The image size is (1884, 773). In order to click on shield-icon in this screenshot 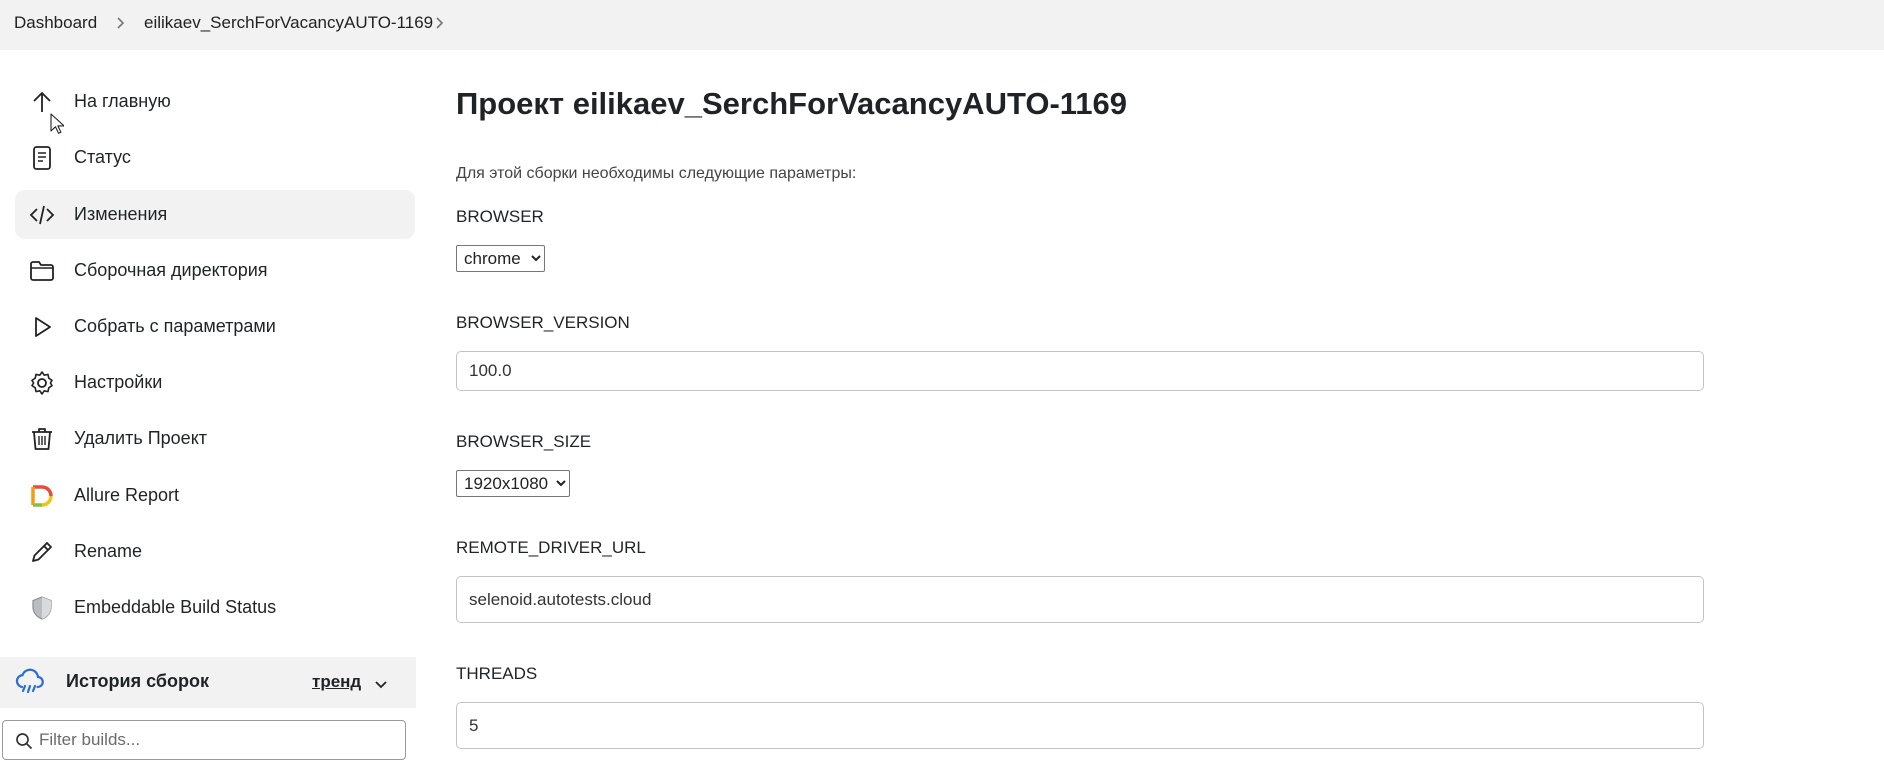, I will do `click(42, 608)`.